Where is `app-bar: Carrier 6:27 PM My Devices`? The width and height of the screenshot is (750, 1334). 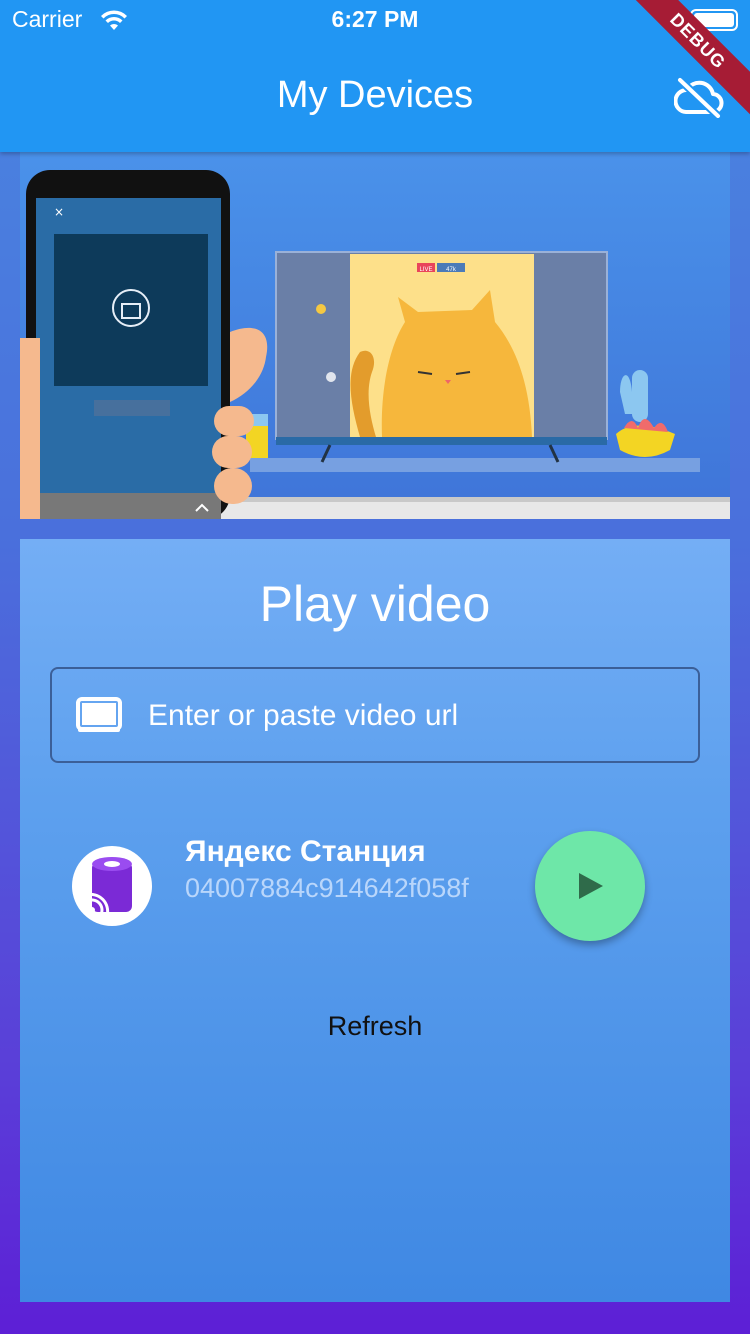
app-bar: Carrier 6:27 PM My Devices is located at coordinates (375, 76).